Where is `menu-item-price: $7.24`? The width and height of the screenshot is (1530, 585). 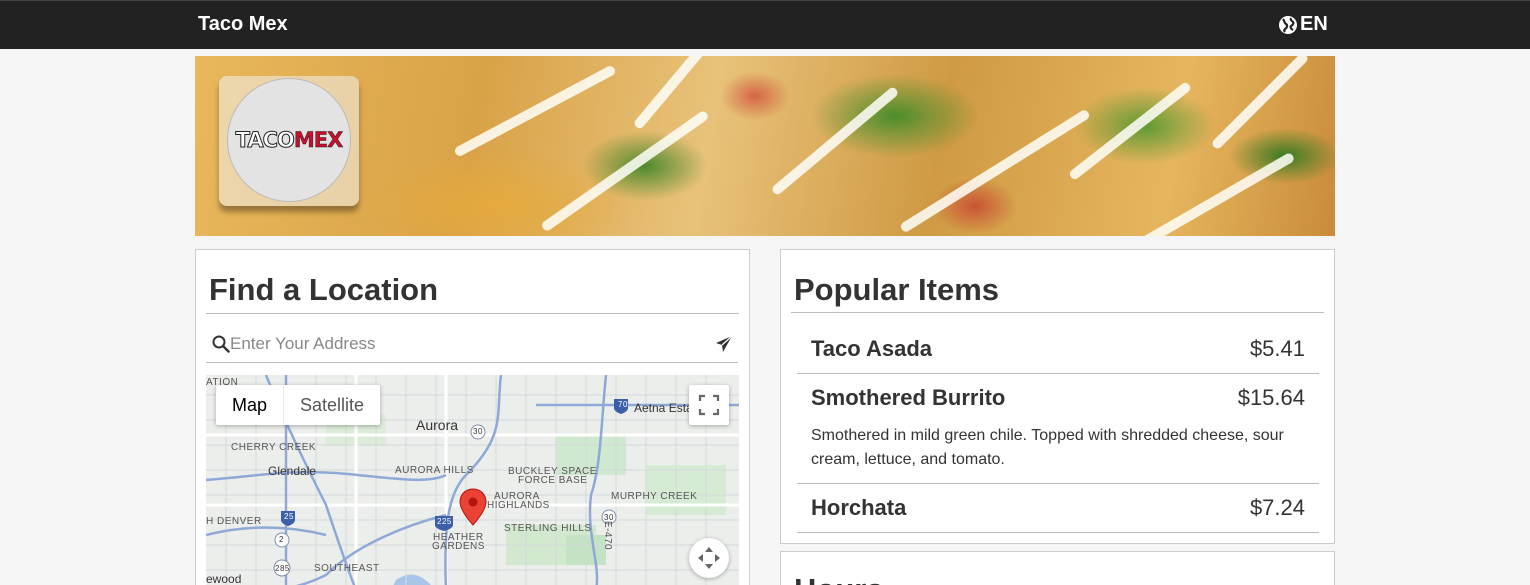
menu-item-price: $7.24 is located at coordinates (1277, 507).